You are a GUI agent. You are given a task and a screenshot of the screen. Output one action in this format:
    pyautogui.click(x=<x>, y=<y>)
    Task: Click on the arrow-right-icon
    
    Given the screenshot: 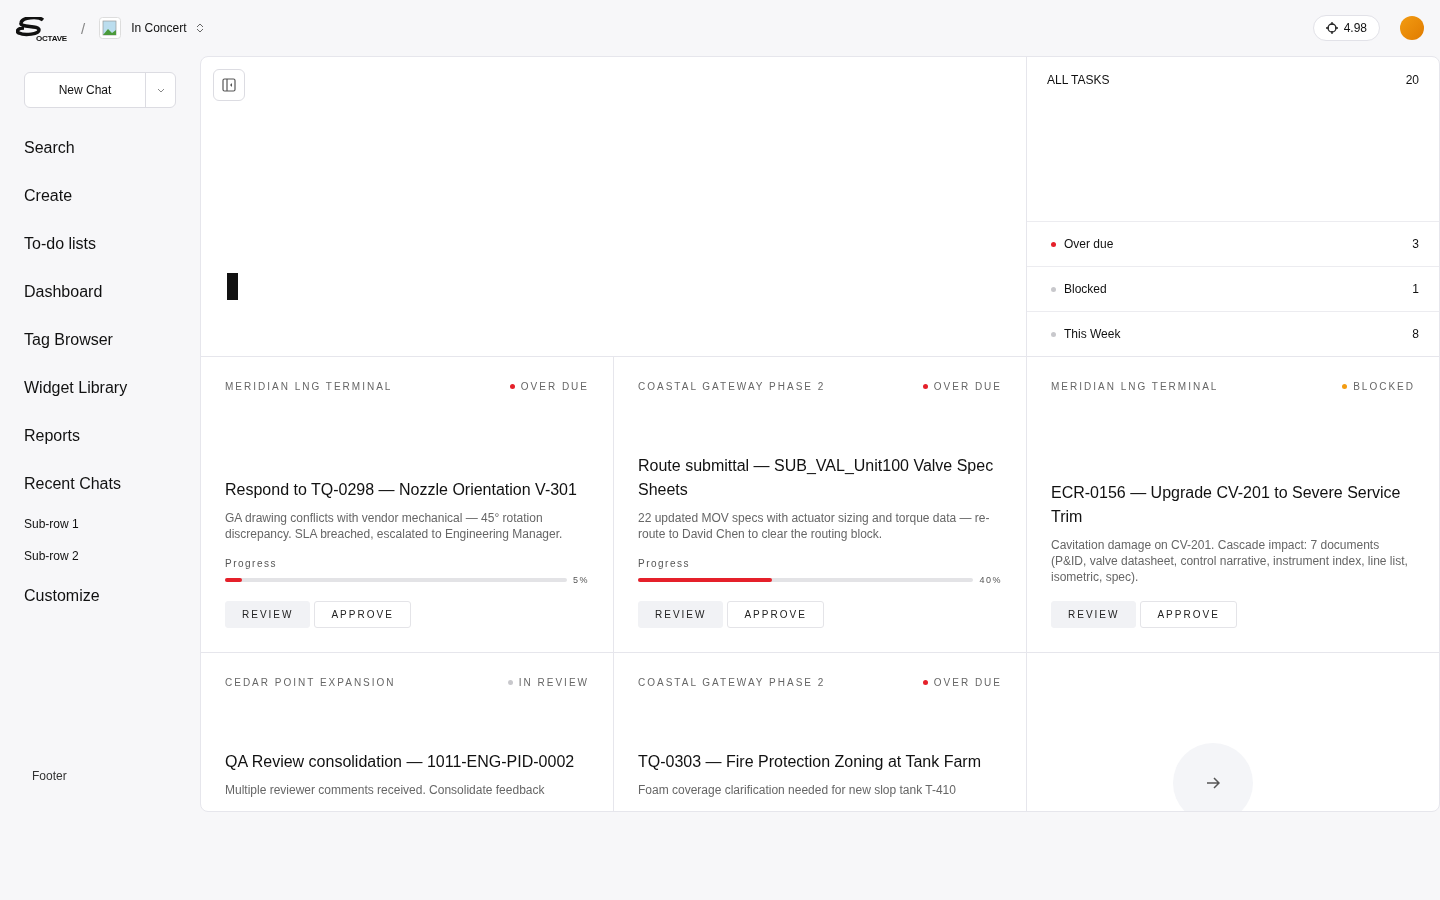 What is the action you would take?
    pyautogui.click(x=1213, y=783)
    